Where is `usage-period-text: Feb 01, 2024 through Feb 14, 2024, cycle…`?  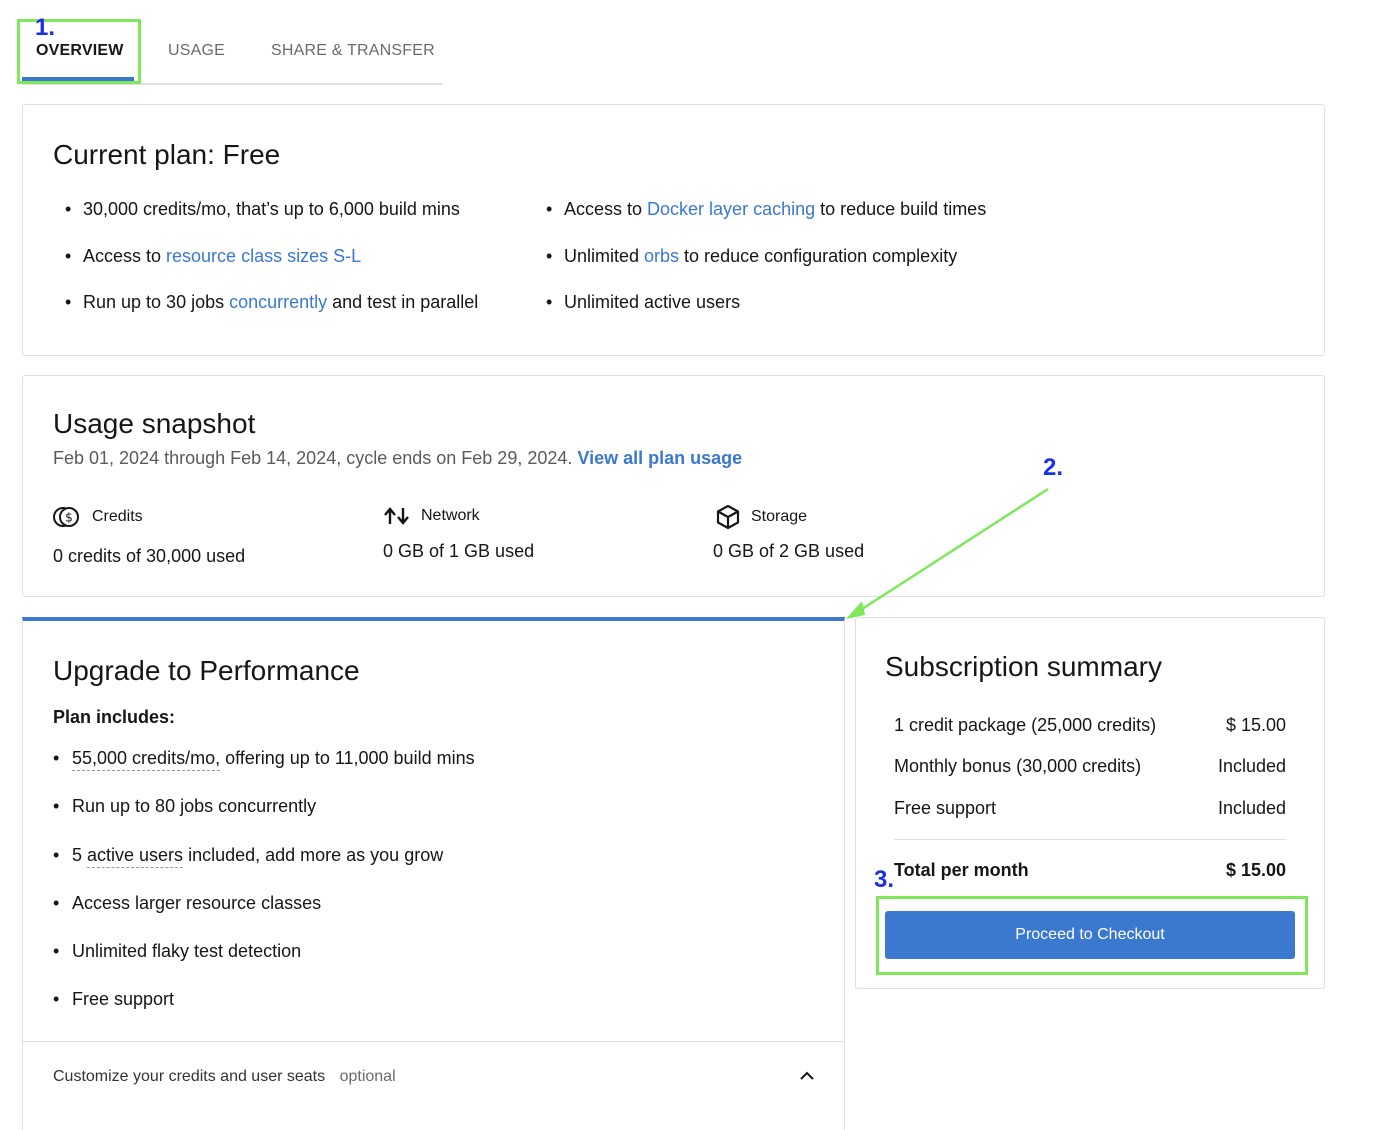 usage-period-text: Feb 01, 2024 through Feb 14, 2024, cycle… is located at coordinates (313, 458).